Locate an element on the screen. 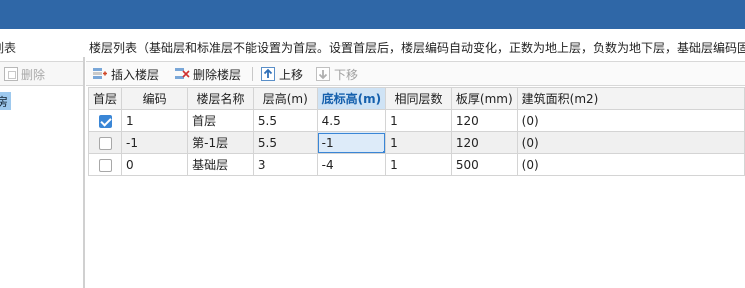 This screenshot has height=288, width=745. table-row: 0 基础层 3 -4 1 500 (0) is located at coordinates (416, 164).